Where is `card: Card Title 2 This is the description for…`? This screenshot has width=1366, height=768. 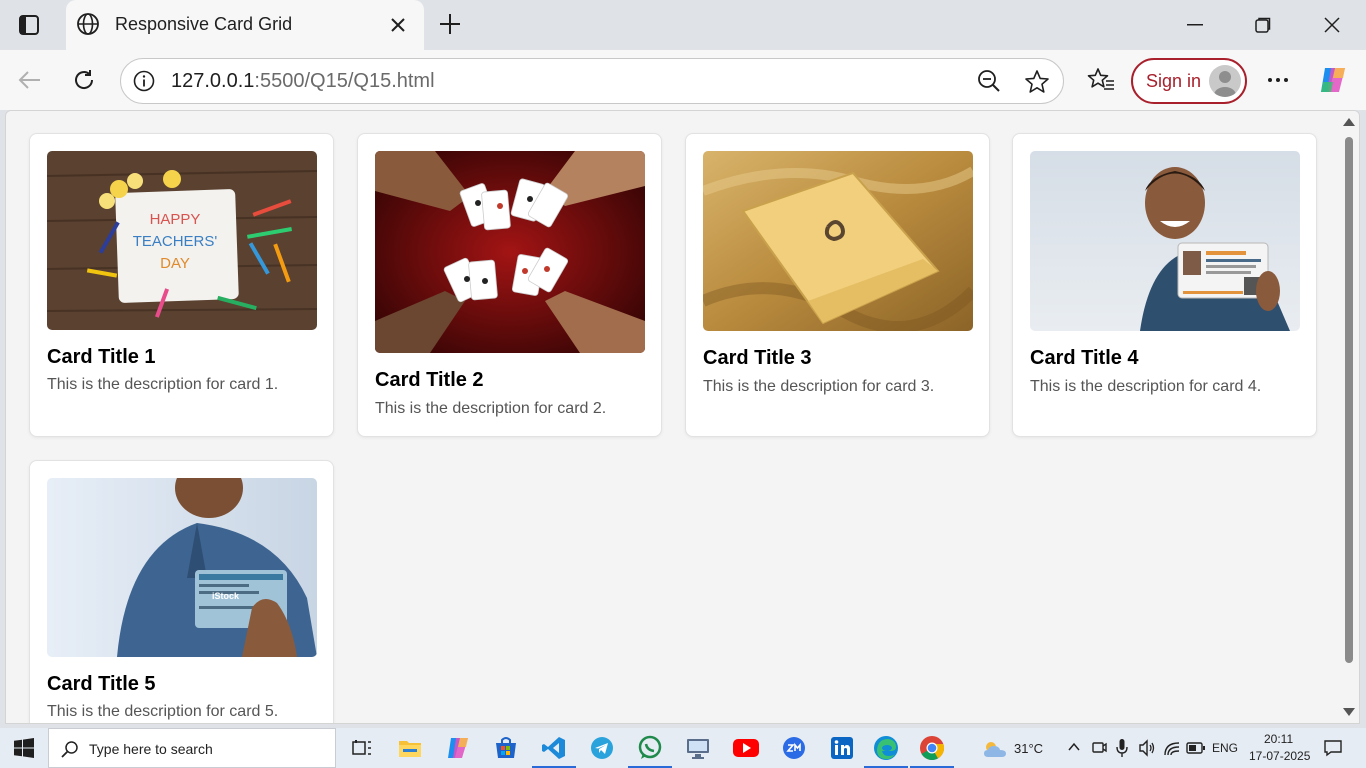 card: Card Title 2 This is the description for… is located at coordinates (509, 285).